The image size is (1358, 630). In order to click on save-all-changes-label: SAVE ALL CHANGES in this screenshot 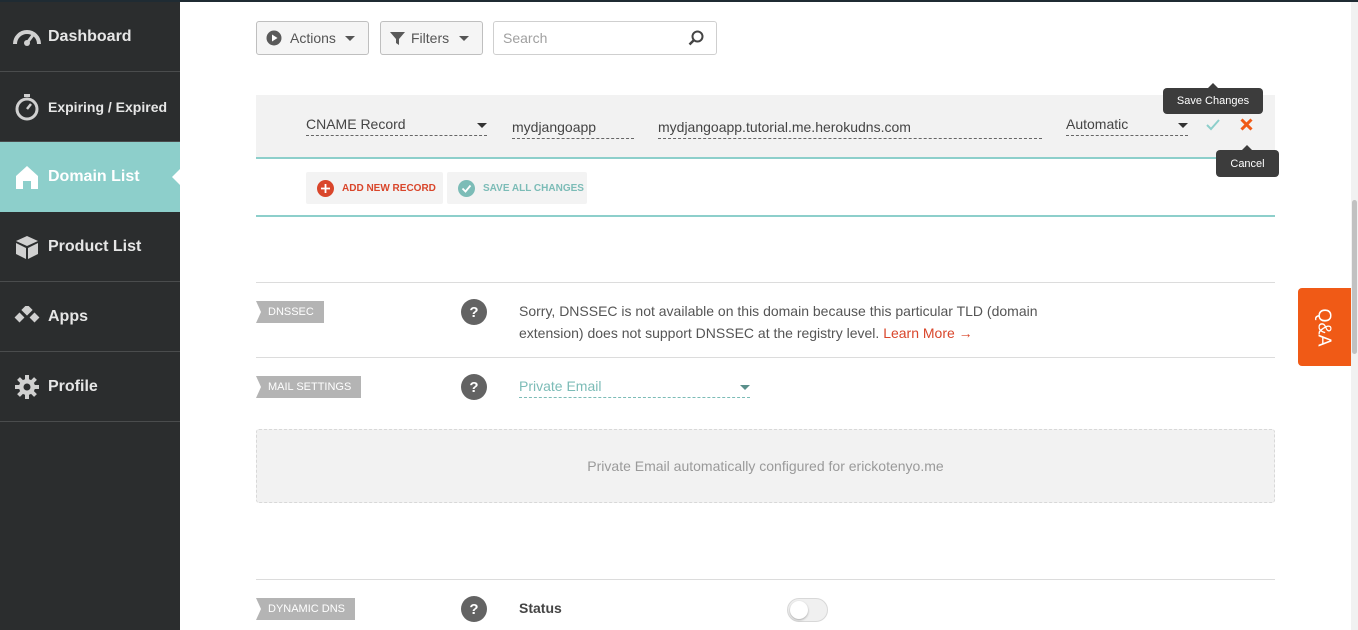, I will do `click(533, 188)`.